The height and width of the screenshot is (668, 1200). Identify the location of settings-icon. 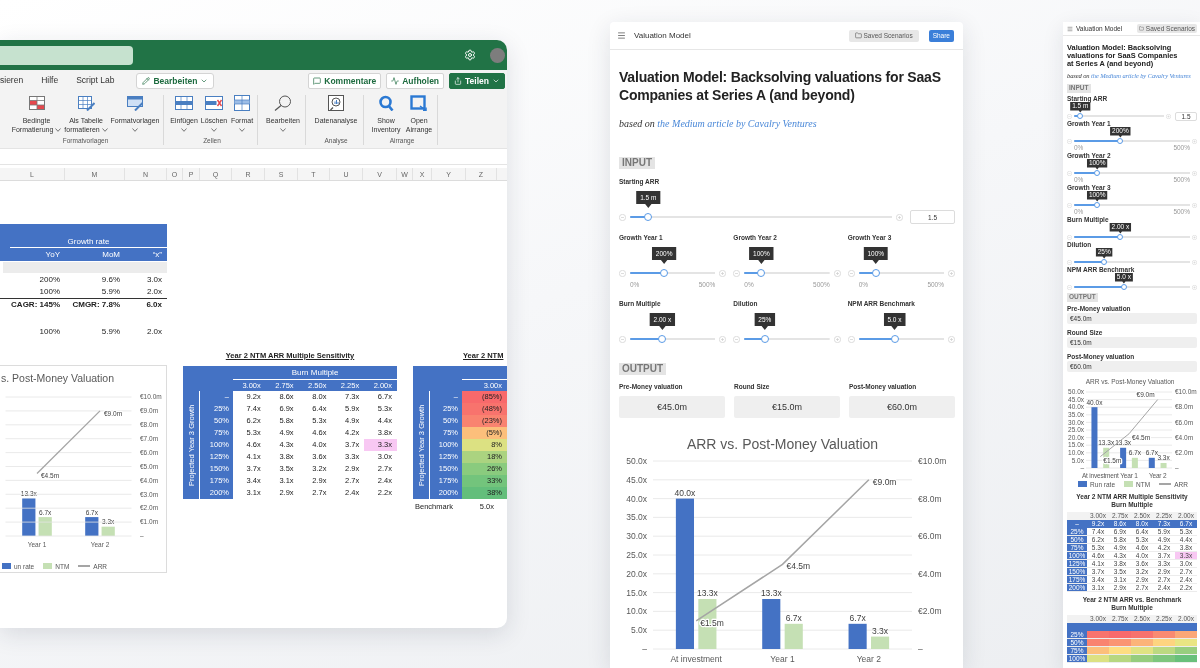
(470, 55).